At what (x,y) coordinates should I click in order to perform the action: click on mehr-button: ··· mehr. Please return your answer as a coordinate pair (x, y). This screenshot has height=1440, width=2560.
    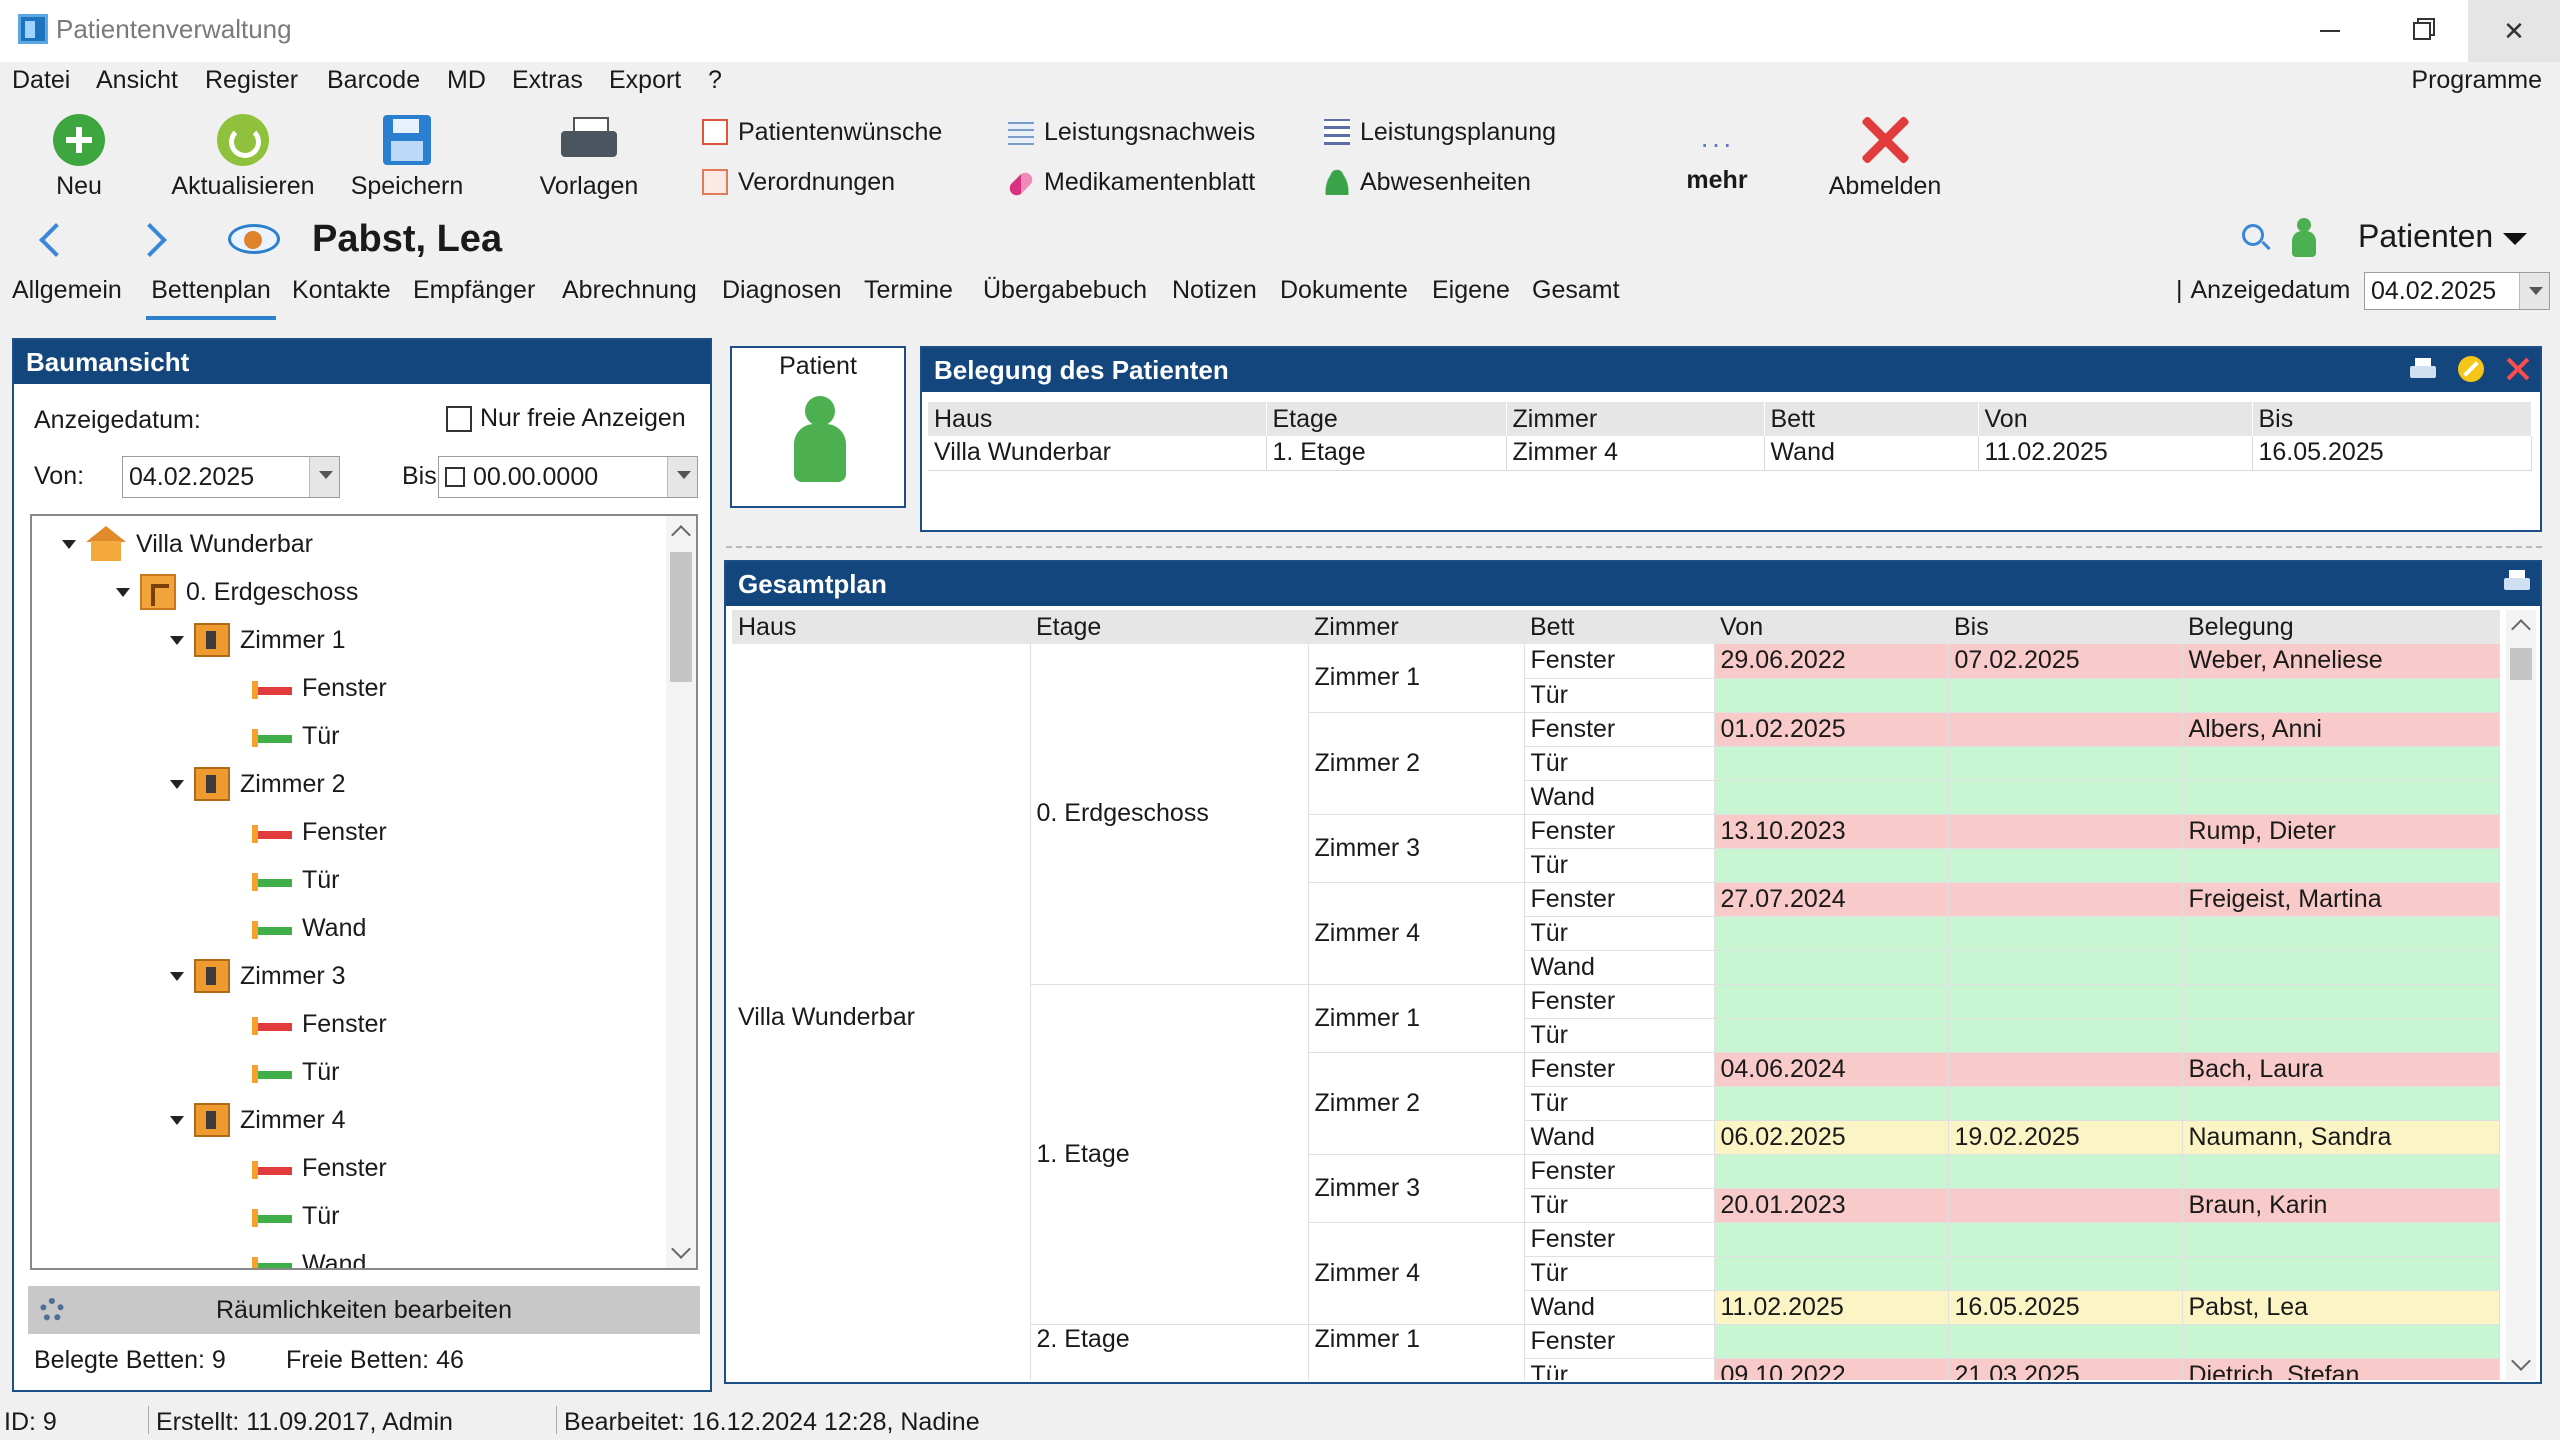
    Looking at the image, I should click on (1717, 158).